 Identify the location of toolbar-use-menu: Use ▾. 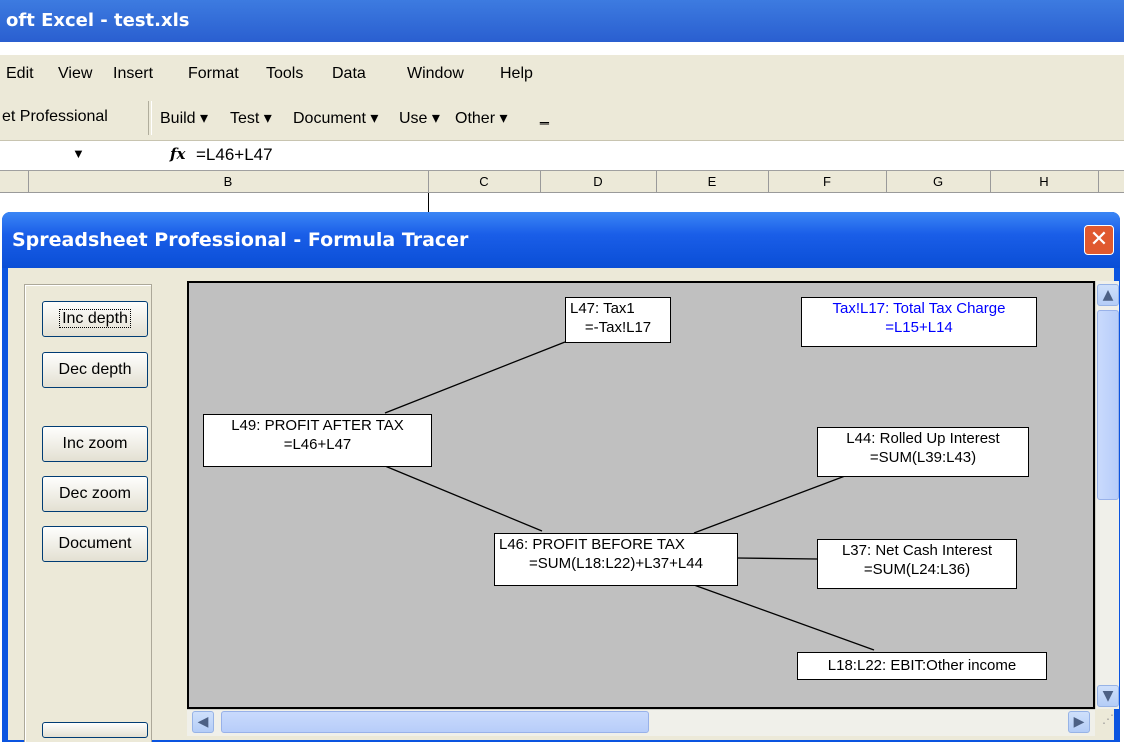
(419, 118).